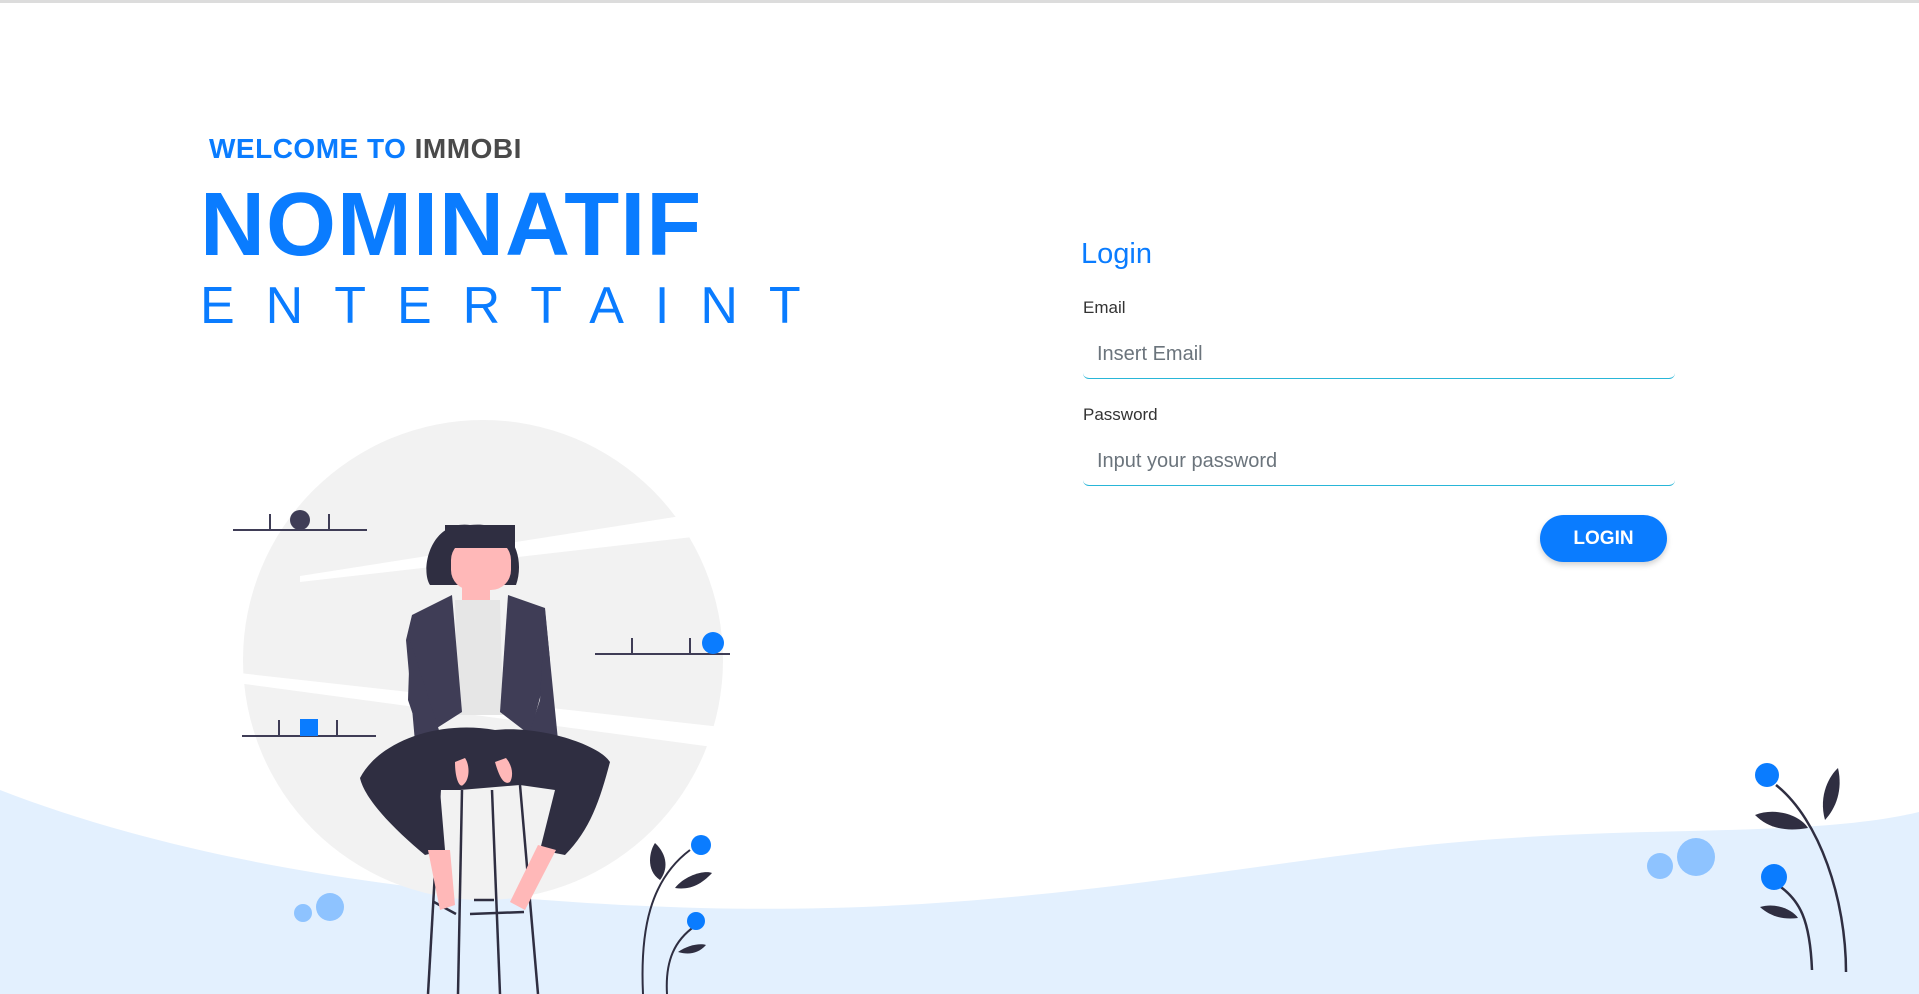 This screenshot has height=994, width=1919. What do you see at coordinates (1603, 538) in the screenshot?
I see `login-button: LOGIN` at bounding box center [1603, 538].